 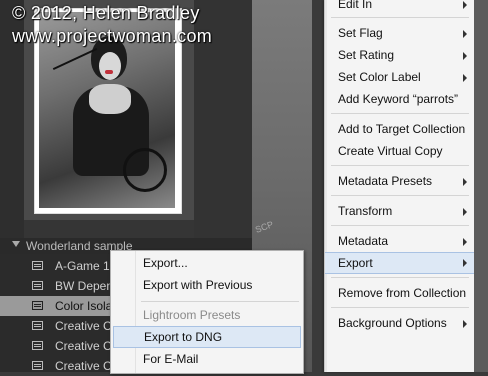 What do you see at coordinates (400, 33) in the screenshot?
I see `menu-item-set-flag: Set Flag` at bounding box center [400, 33].